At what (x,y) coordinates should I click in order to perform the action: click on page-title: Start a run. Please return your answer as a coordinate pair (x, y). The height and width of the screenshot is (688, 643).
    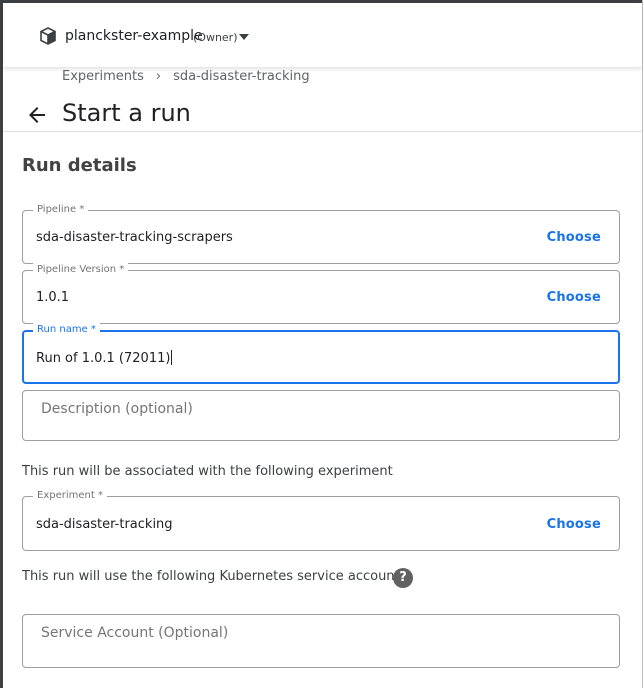
    Looking at the image, I should click on (126, 113).